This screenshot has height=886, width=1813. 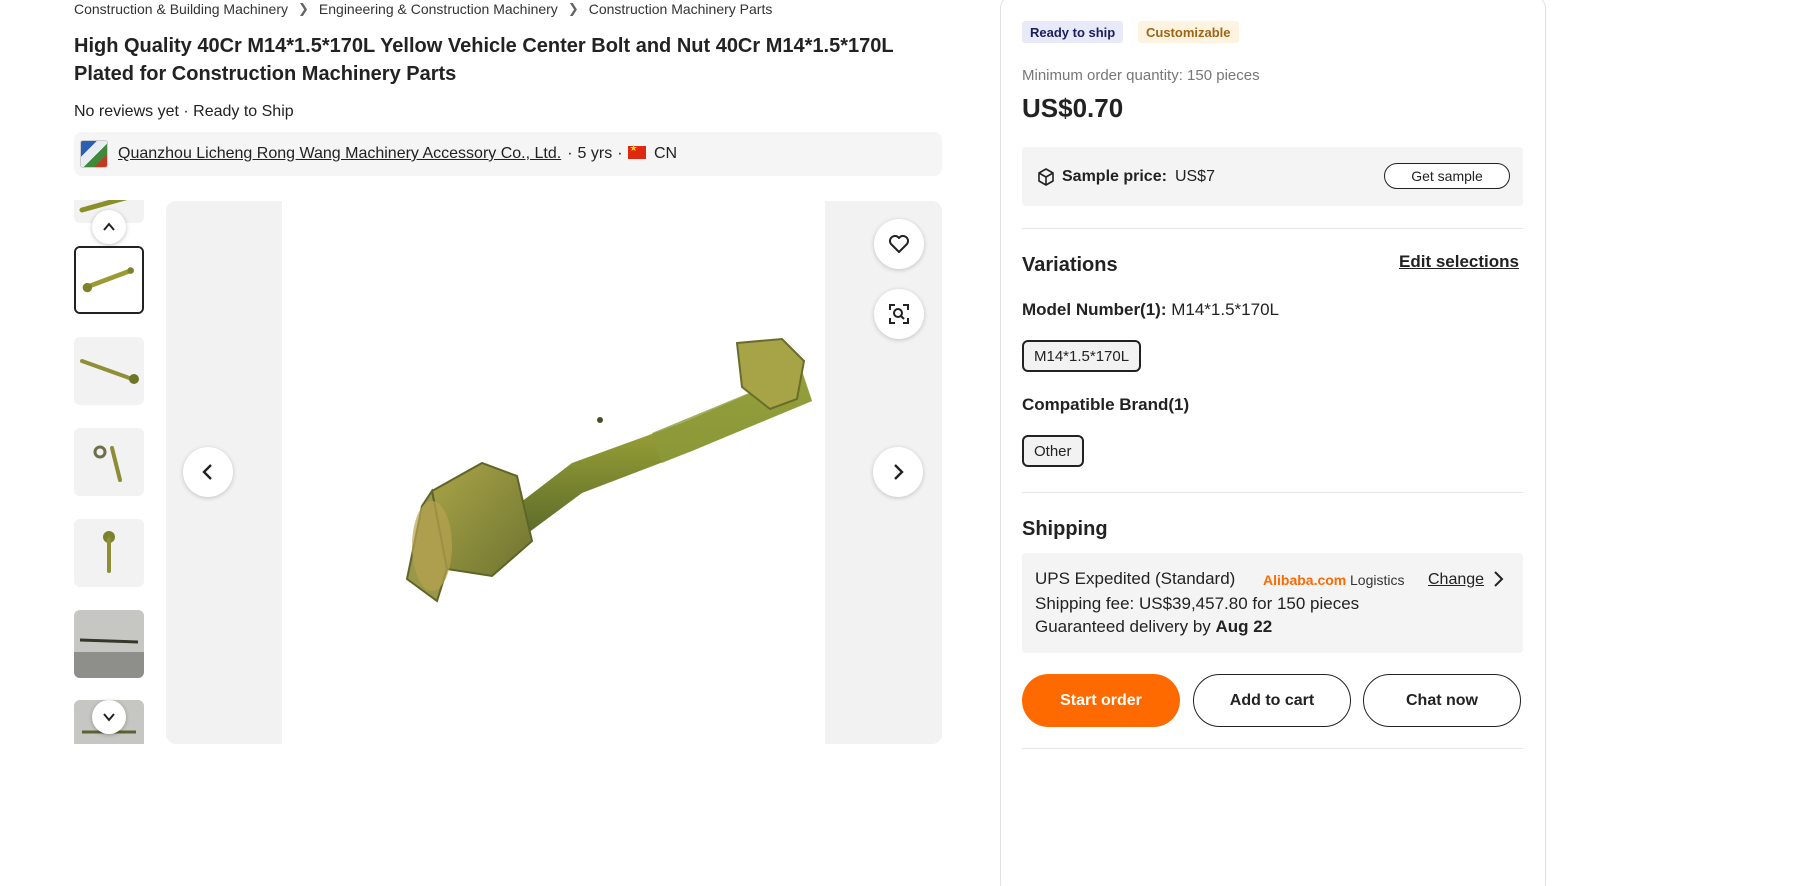 What do you see at coordinates (899, 244) in the screenshot?
I see `heart-icon` at bounding box center [899, 244].